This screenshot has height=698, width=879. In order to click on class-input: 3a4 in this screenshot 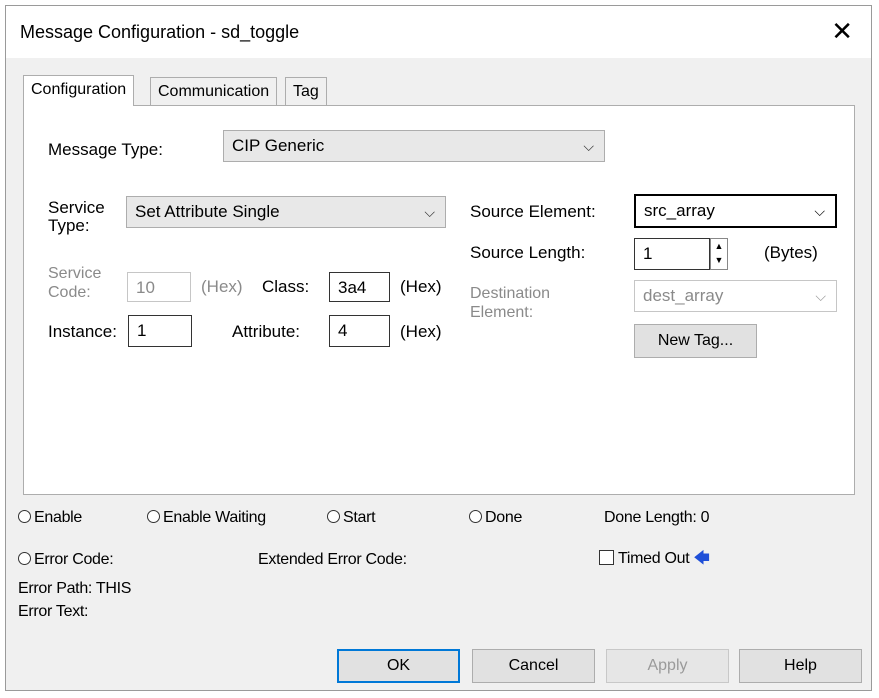, I will do `click(359, 287)`.